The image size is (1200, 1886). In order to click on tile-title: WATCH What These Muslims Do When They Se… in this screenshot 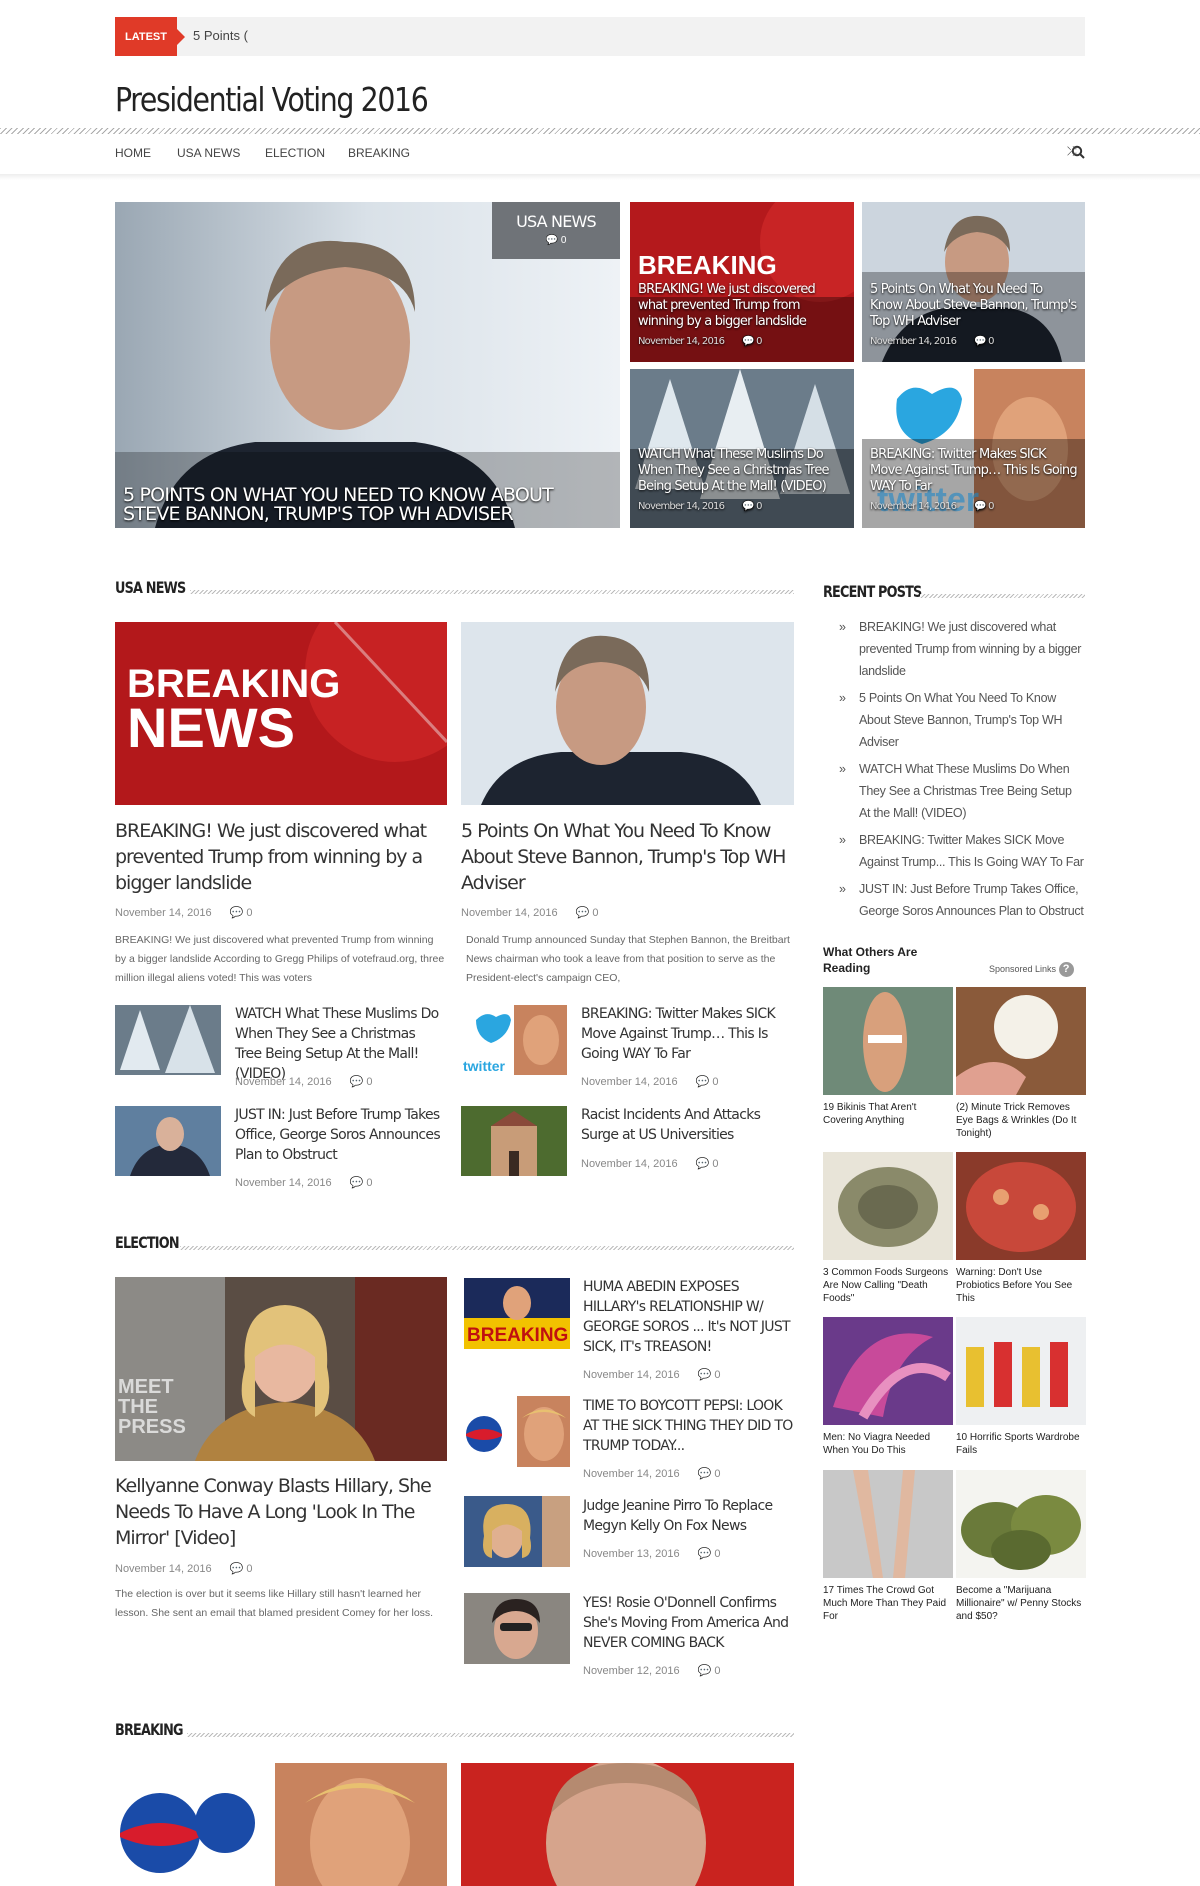, I will do `click(742, 471)`.